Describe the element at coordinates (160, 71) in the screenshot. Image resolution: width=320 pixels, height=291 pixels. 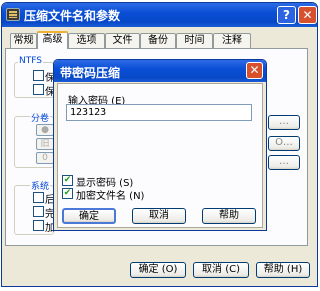
I see `dialog-titlebar: 带密码压缩 ✕` at that location.